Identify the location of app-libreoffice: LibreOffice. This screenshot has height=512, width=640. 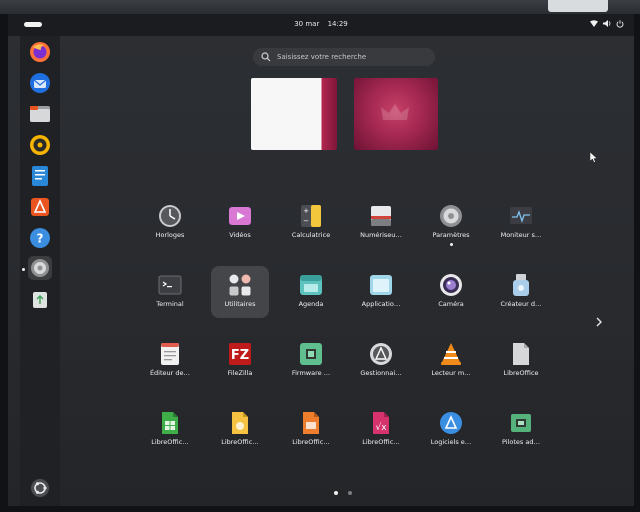
(521, 361).